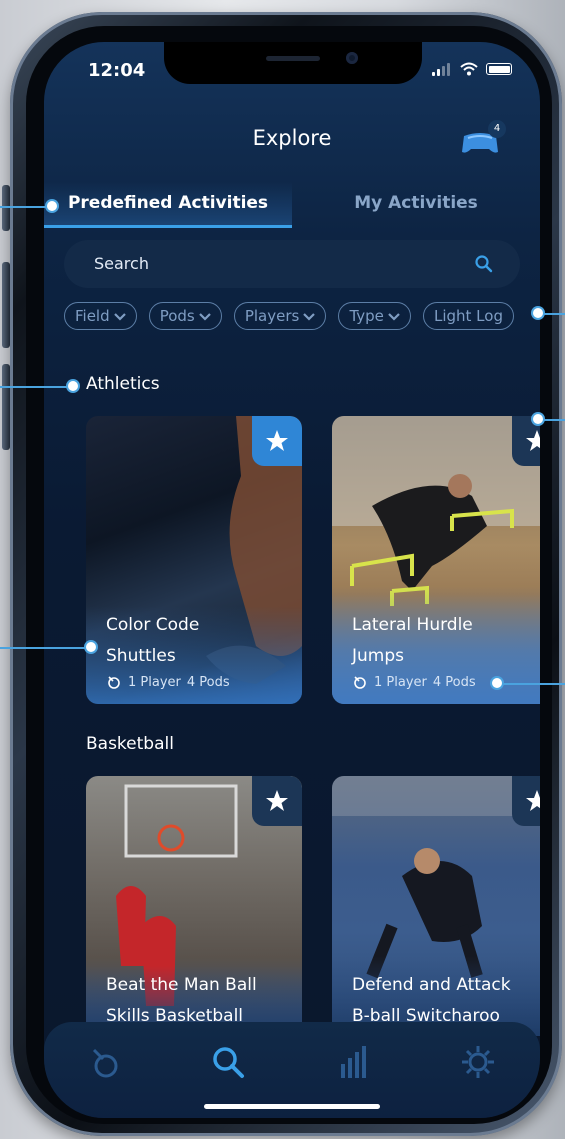 Image resolution: width=565 pixels, height=1139 pixels. I want to click on camera, so click(352, 58).